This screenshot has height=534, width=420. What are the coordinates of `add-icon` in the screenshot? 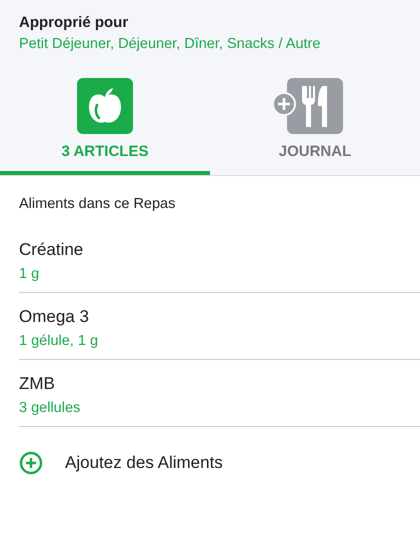 It's located at (31, 463).